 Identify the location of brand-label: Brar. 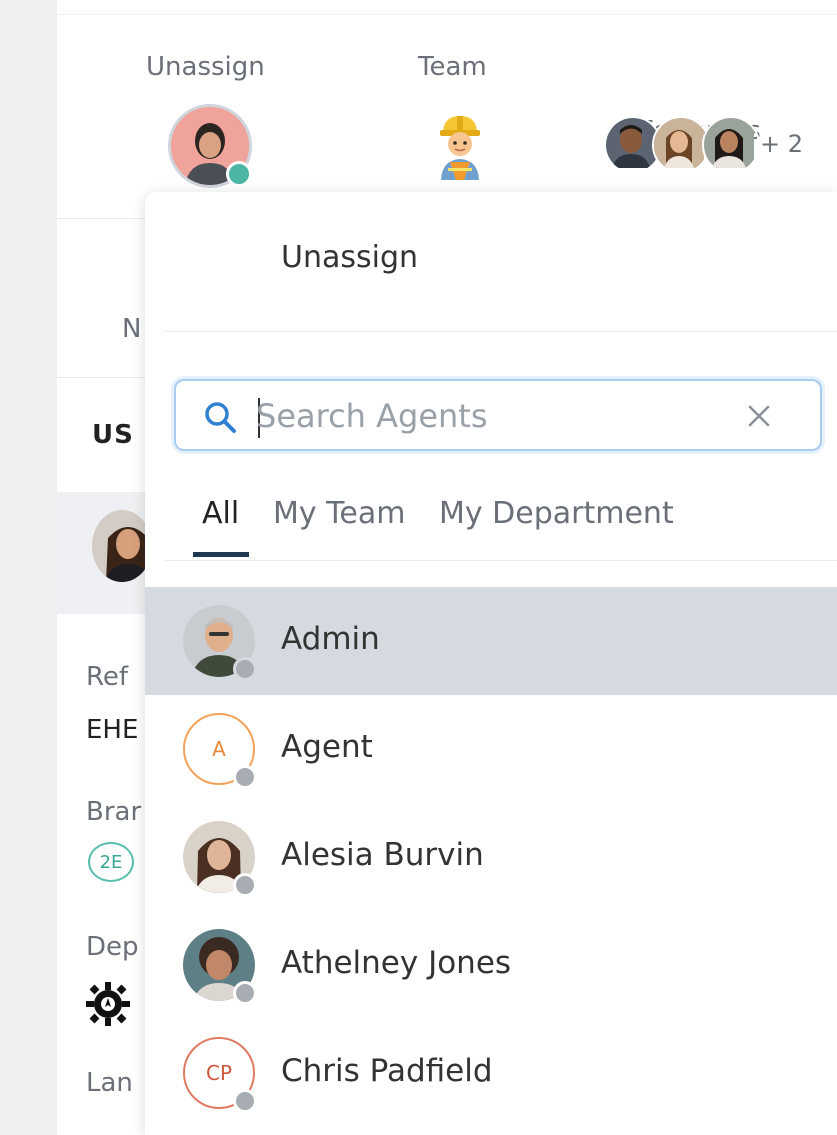
(114, 812).